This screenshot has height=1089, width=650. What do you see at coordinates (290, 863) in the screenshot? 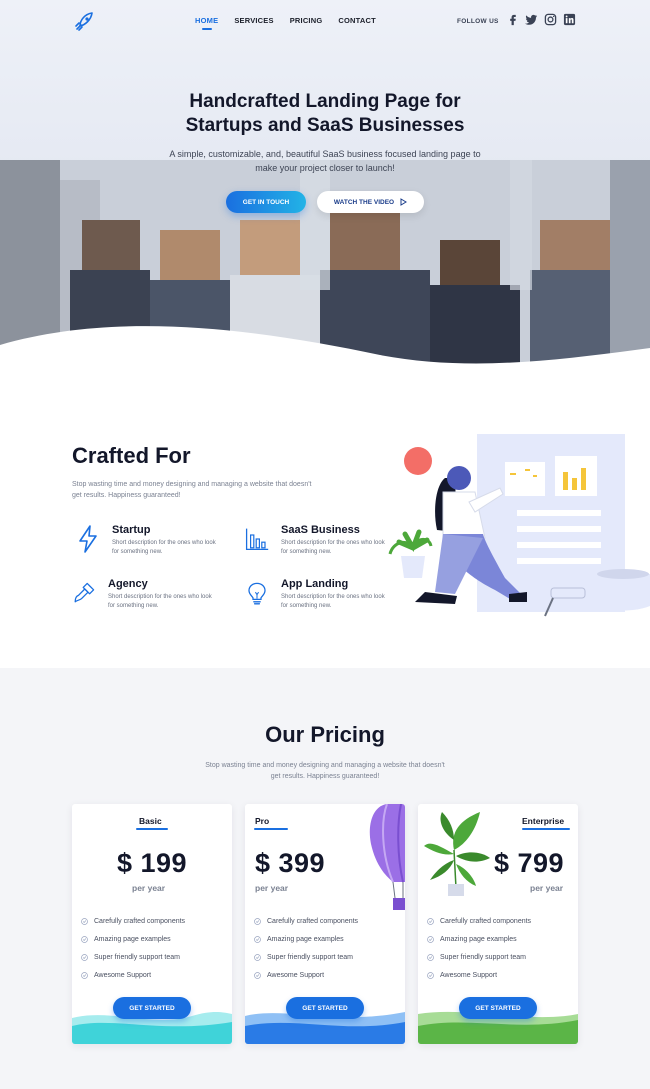
I see `plan-price: $ 399` at bounding box center [290, 863].